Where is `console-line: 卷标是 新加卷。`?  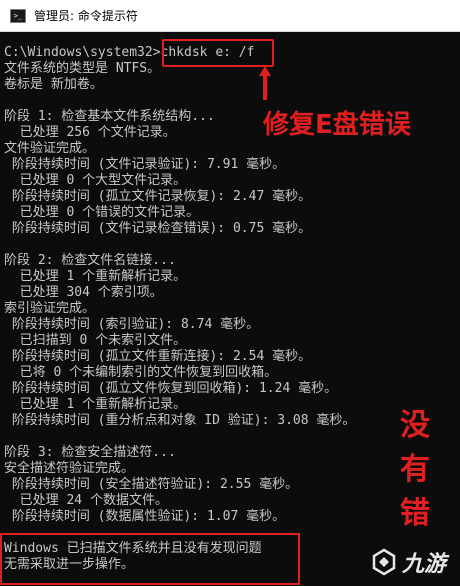 console-line: 卷标是 新加卷。 is located at coordinates (53, 84).